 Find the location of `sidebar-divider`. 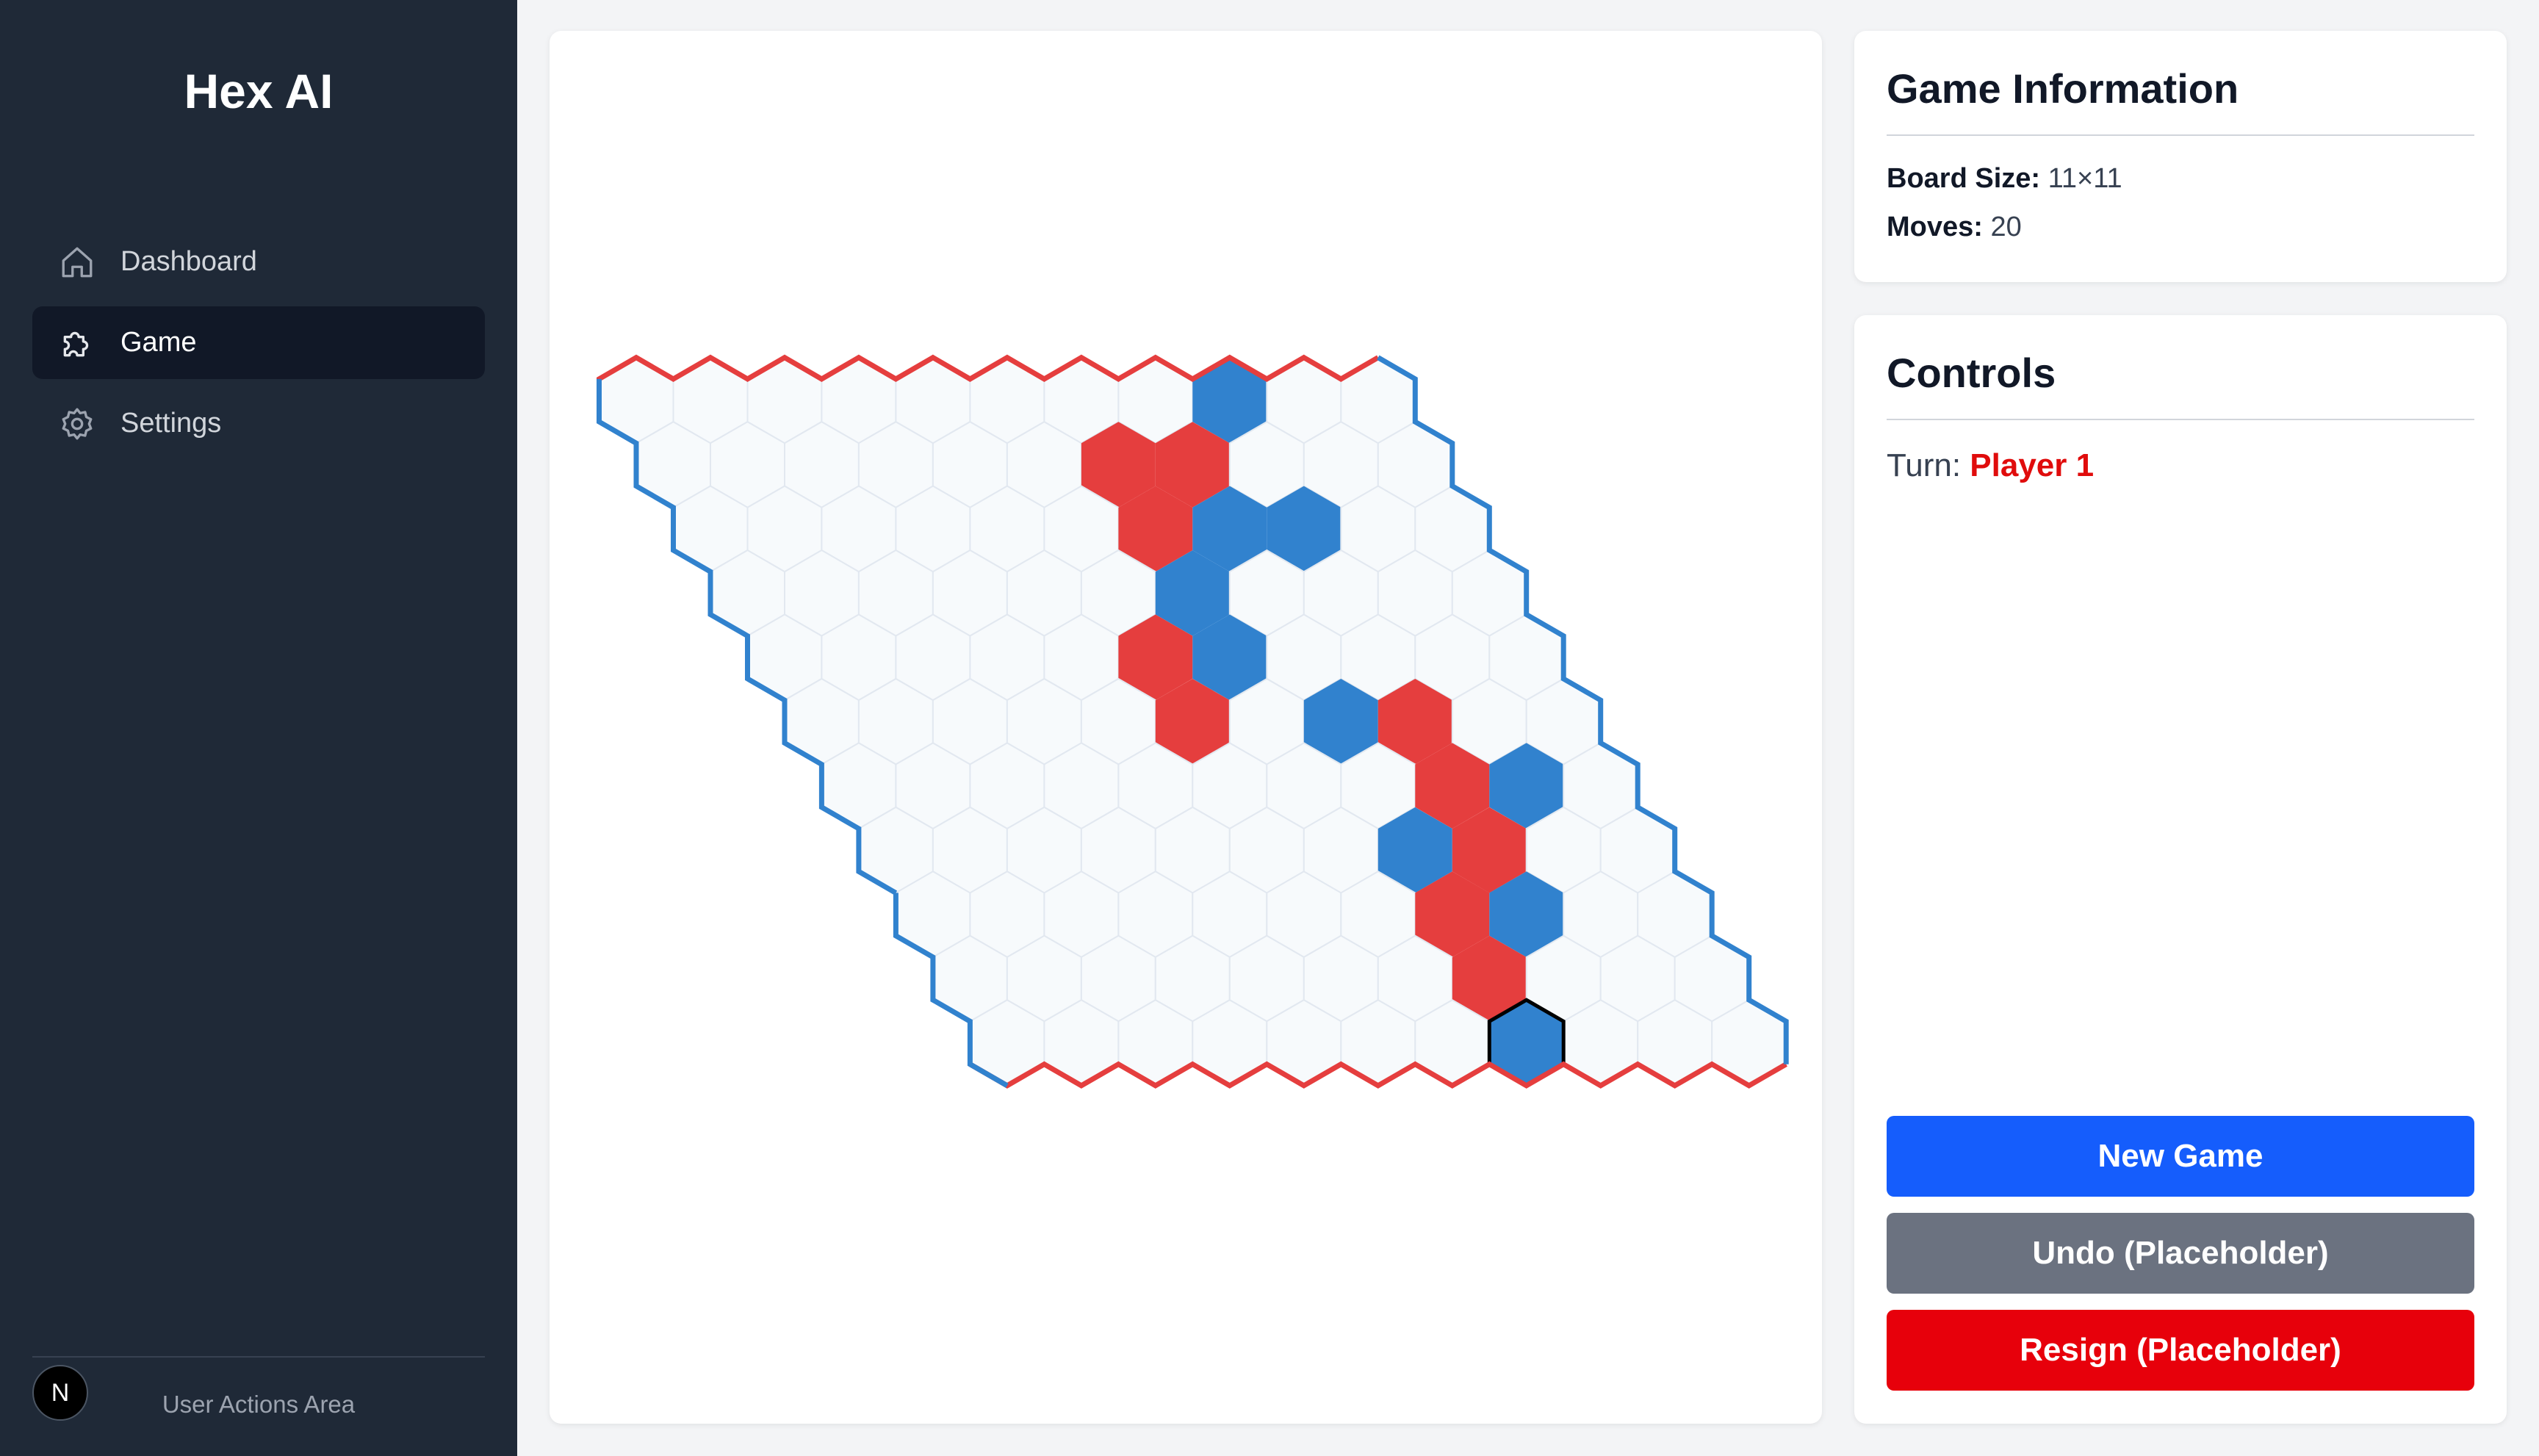

sidebar-divider is located at coordinates (258, 1357).